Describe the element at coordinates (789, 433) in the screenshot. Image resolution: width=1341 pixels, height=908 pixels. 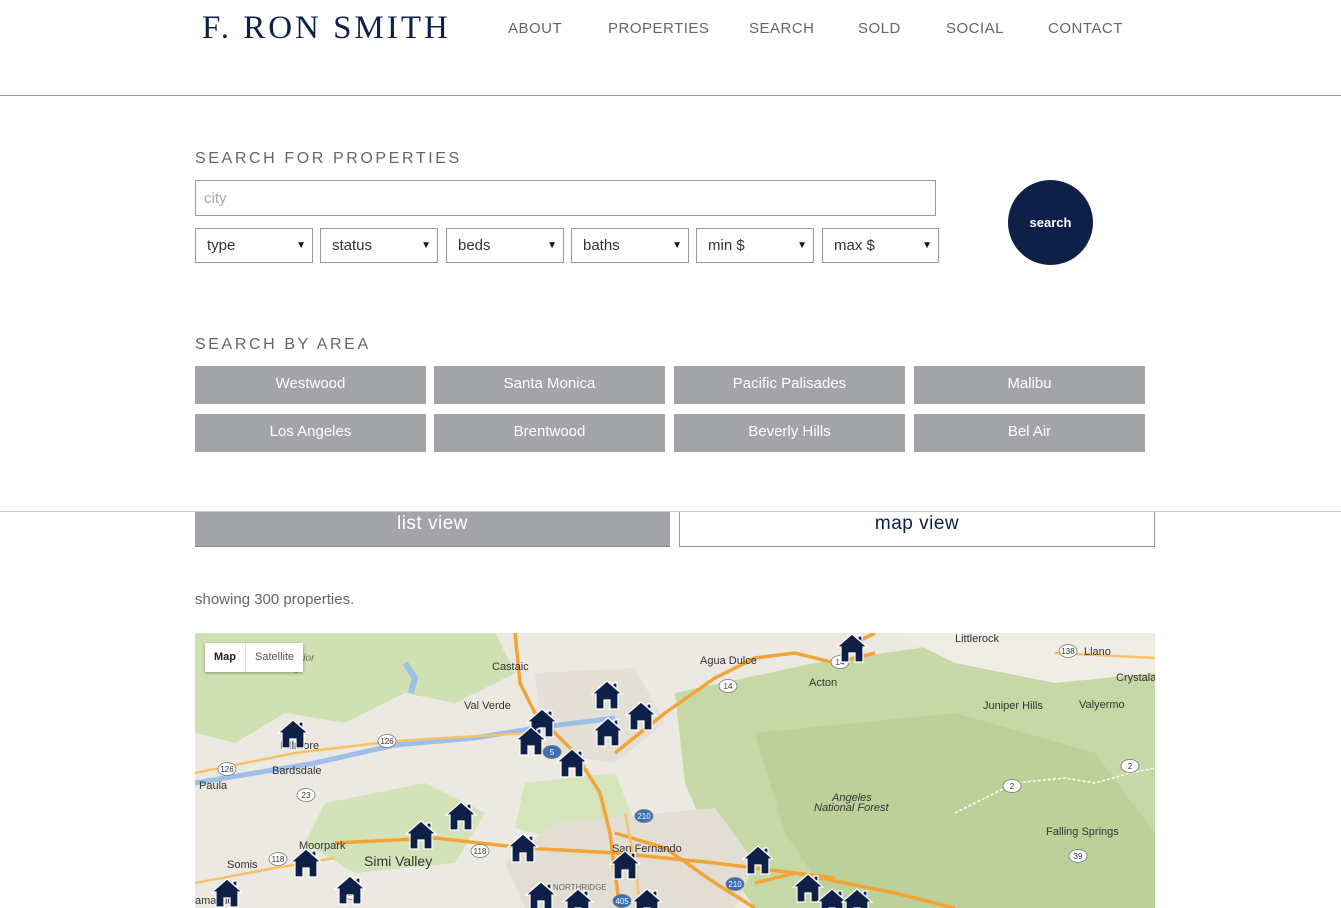
I see `area-button-beverly-hills: Beverly Hills` at that location.